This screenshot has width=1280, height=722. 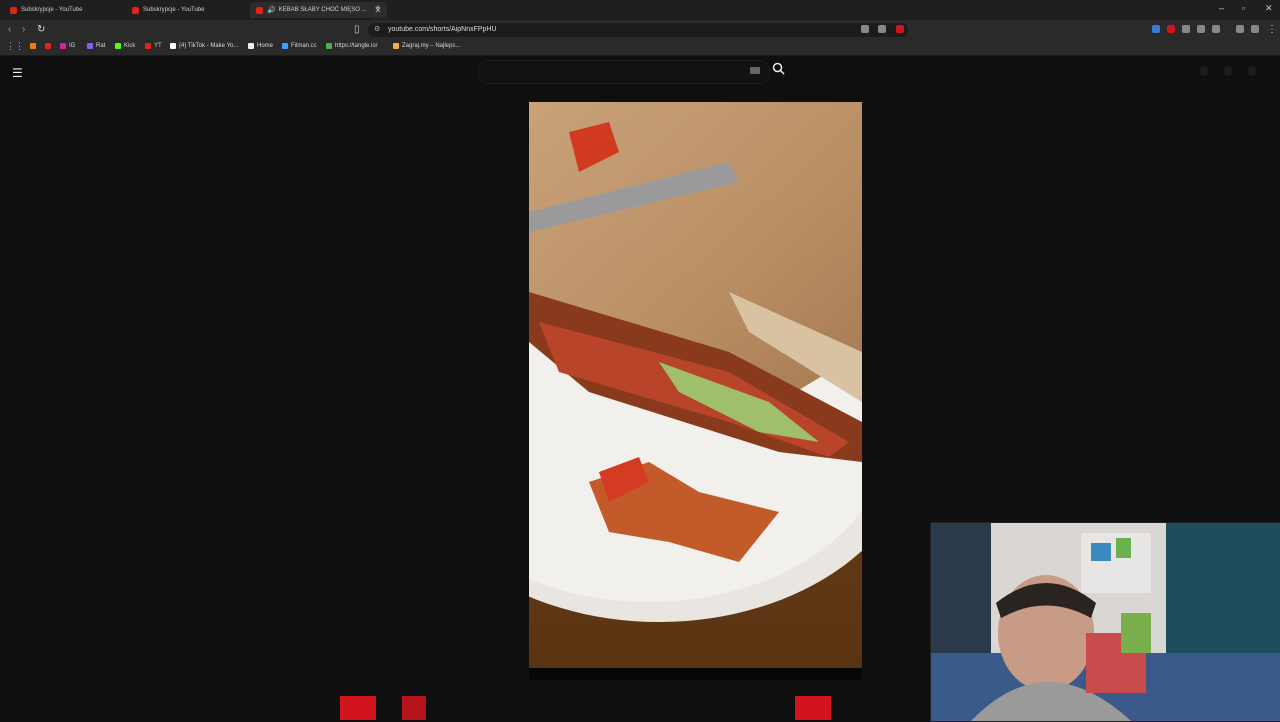 I want to click on speaker-icon: 🔊, so click(x=271, y=10).